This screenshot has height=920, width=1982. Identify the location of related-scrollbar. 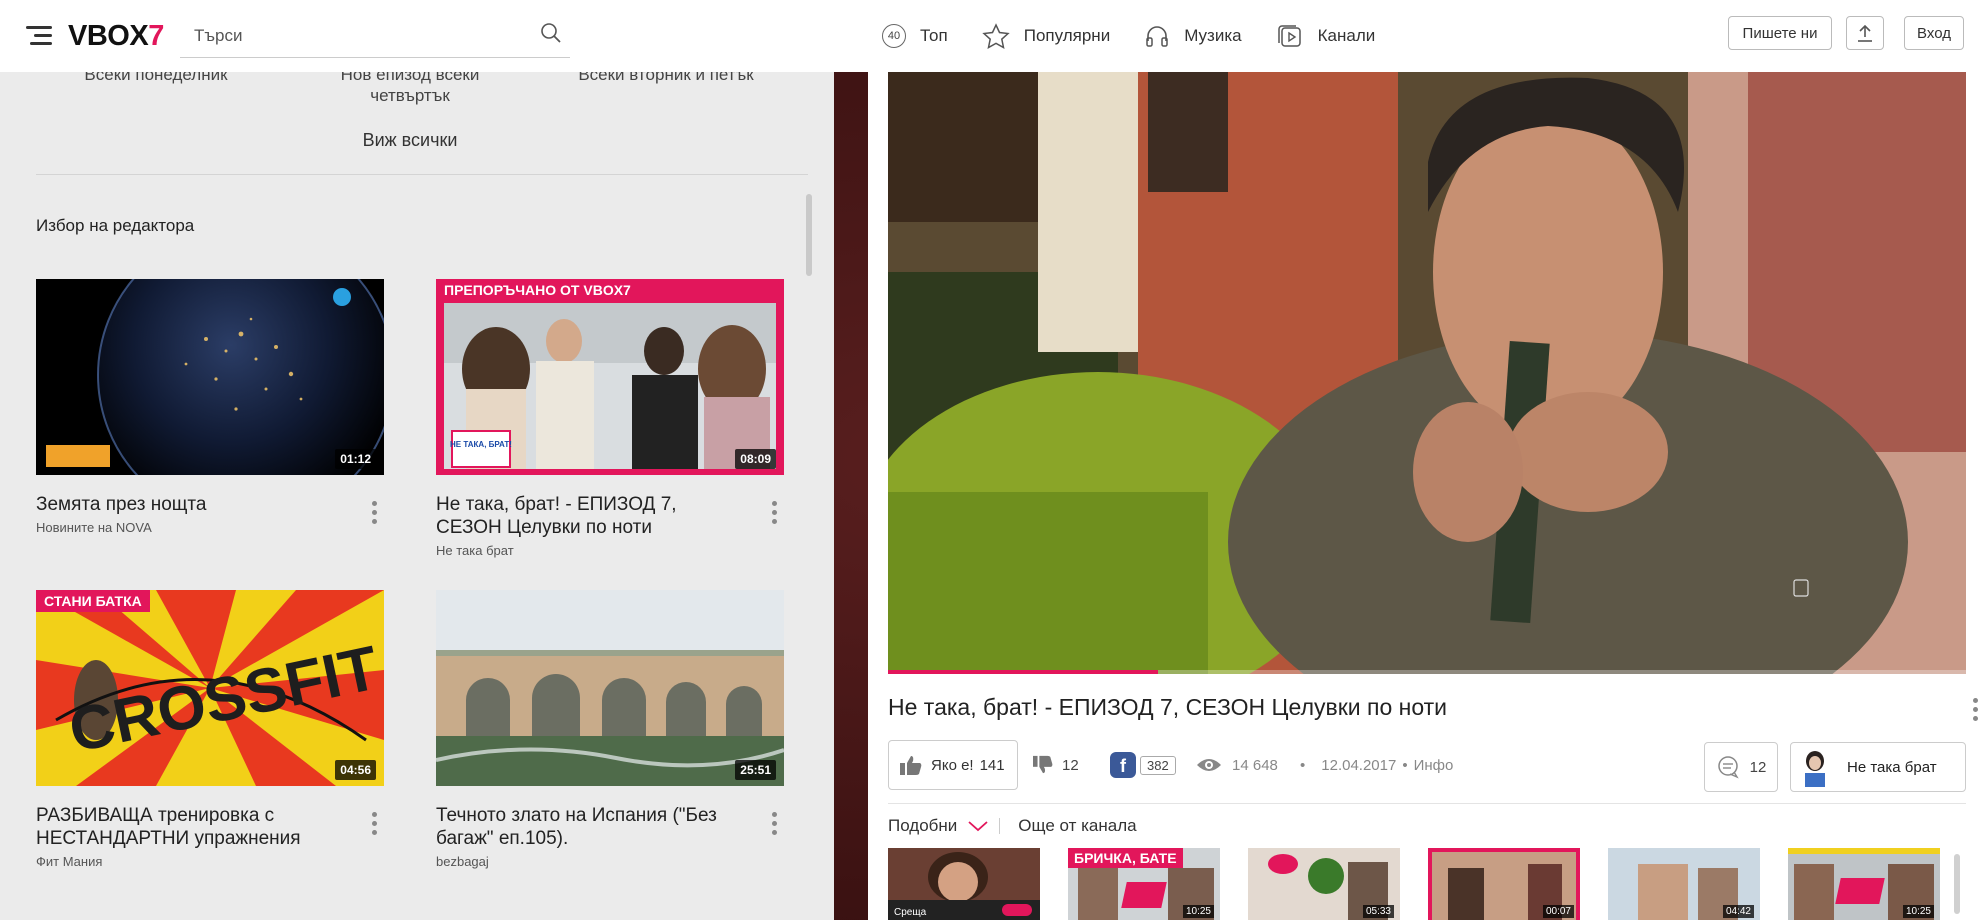
(1957, 884).